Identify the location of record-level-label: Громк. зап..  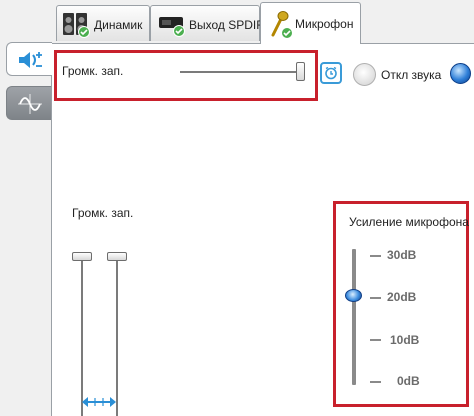
(103, 213).